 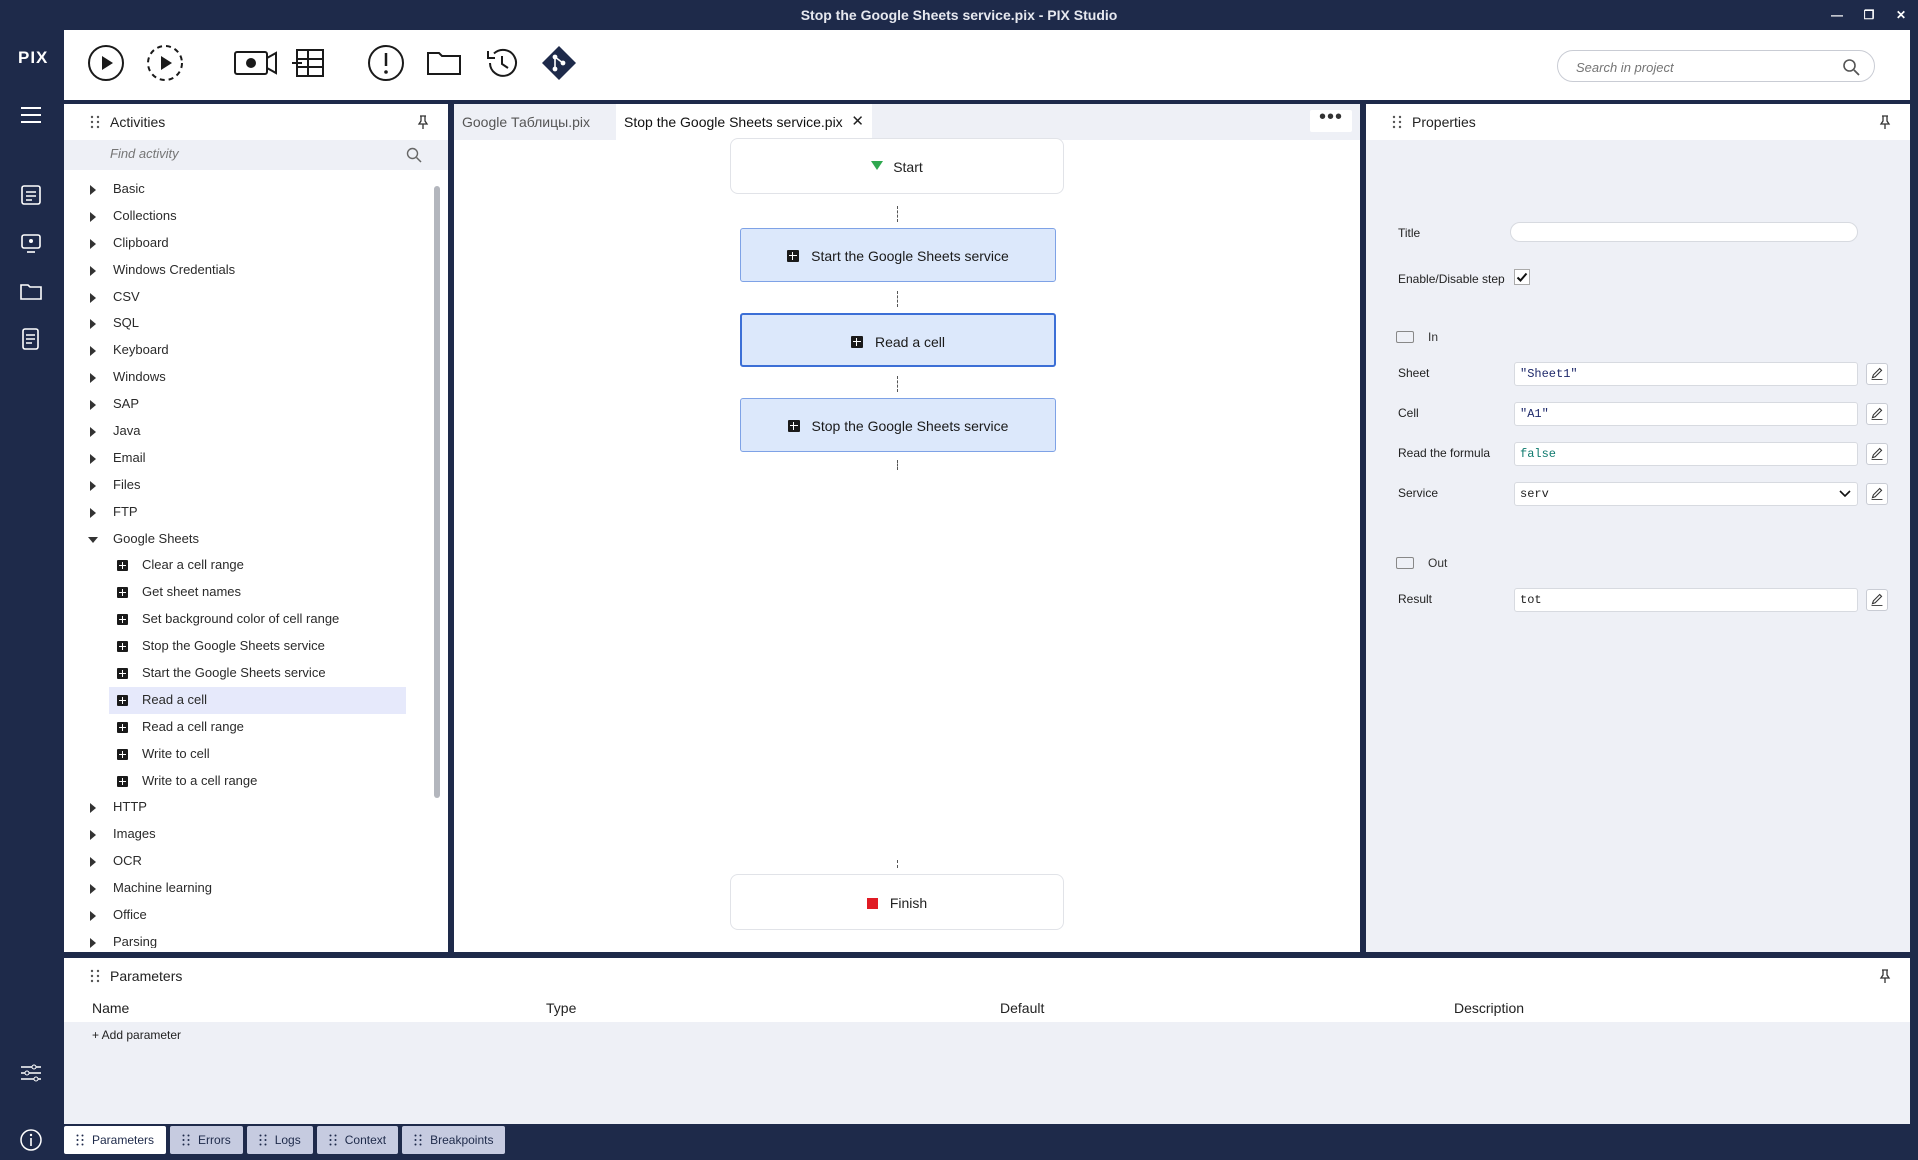 I want to click on tree-activity-item: Write to a cell range, so click(x=249, y=781).